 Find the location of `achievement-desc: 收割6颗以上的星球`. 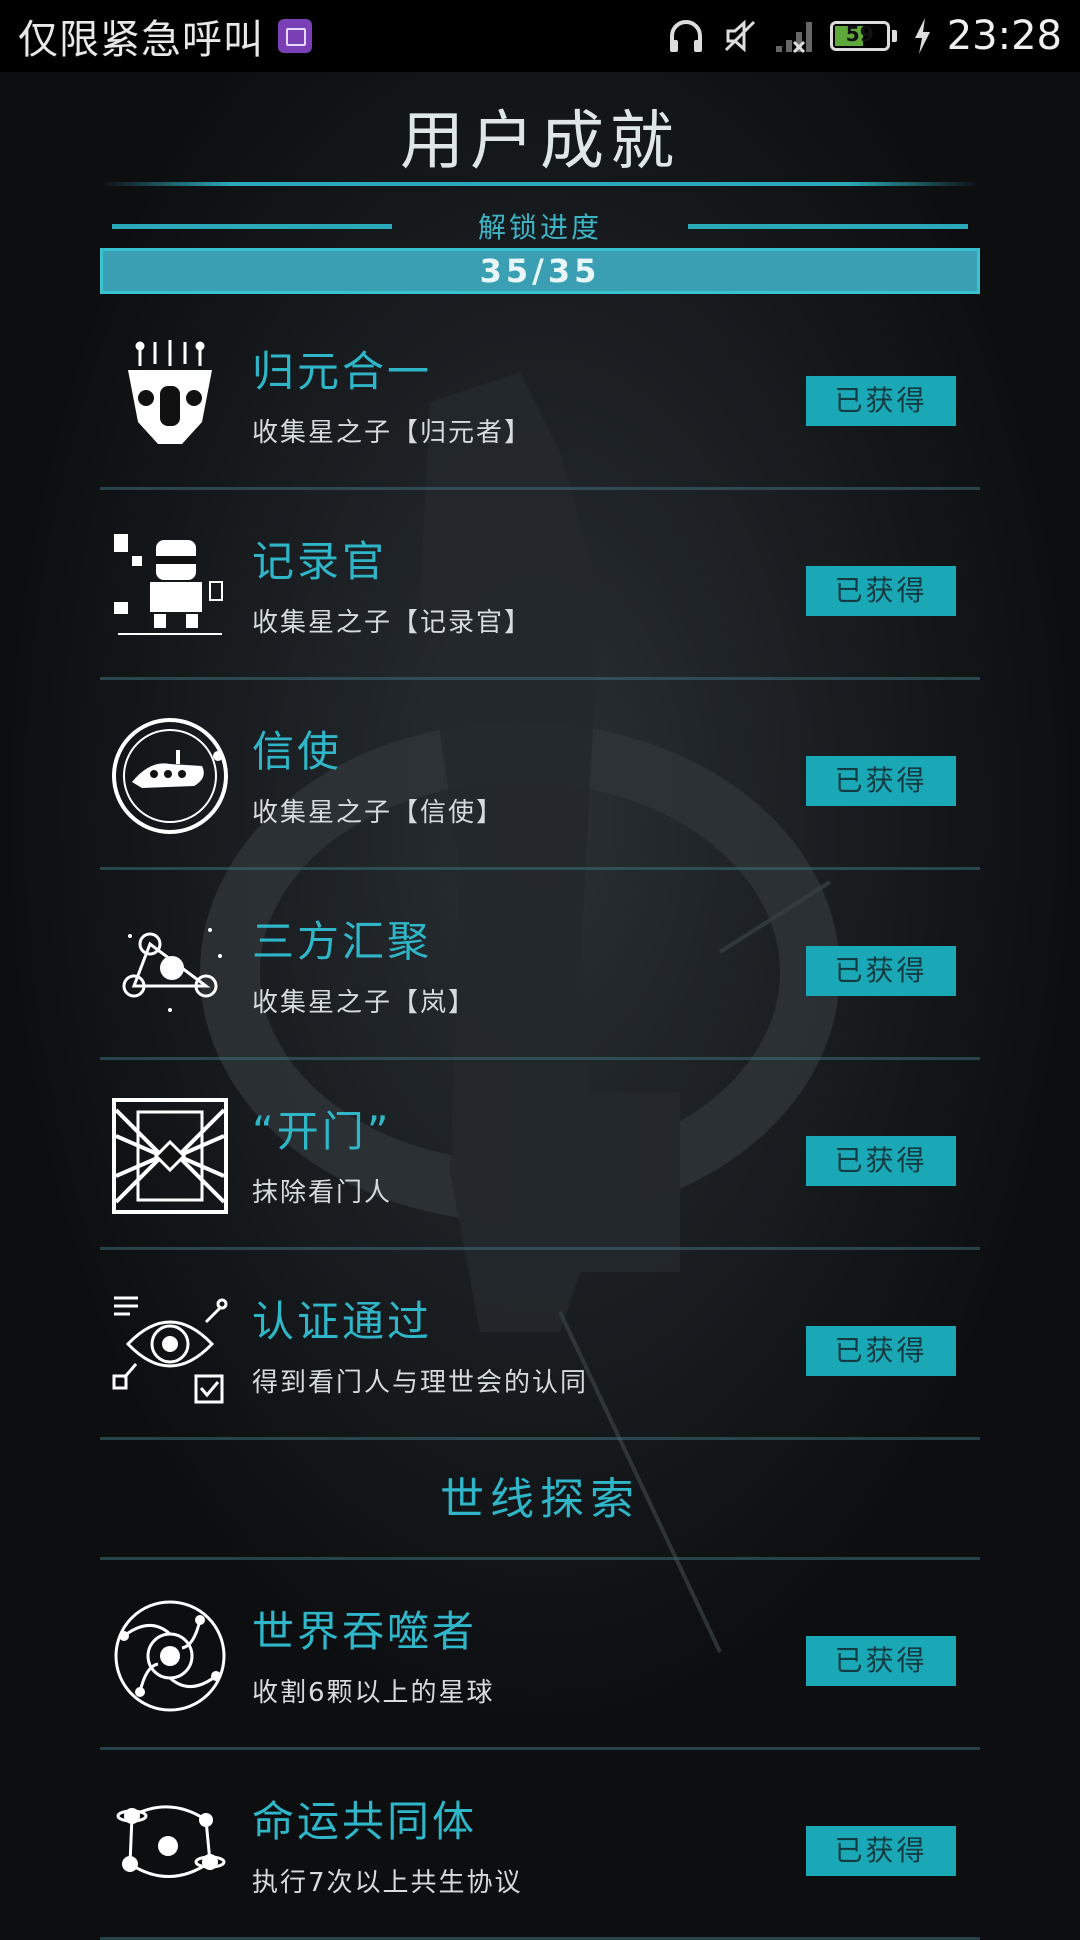

achievement-desc: 收割6颗以上的星球 is located at coordinates (373, 1693).